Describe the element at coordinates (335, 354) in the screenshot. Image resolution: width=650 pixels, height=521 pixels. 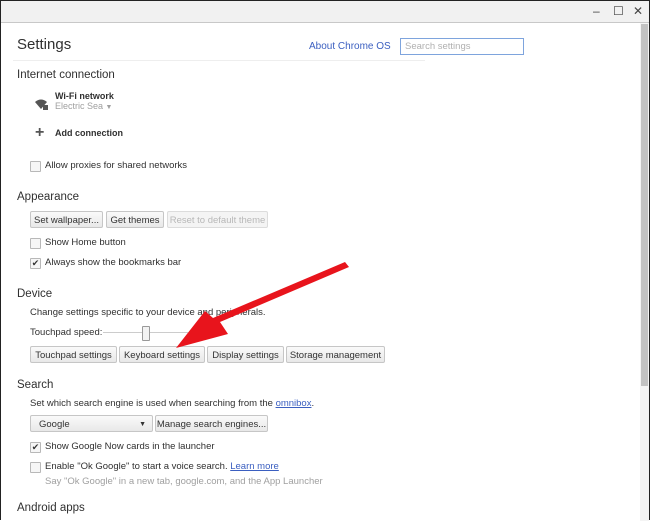
I see `storage-management-button: Storage management` at that location.